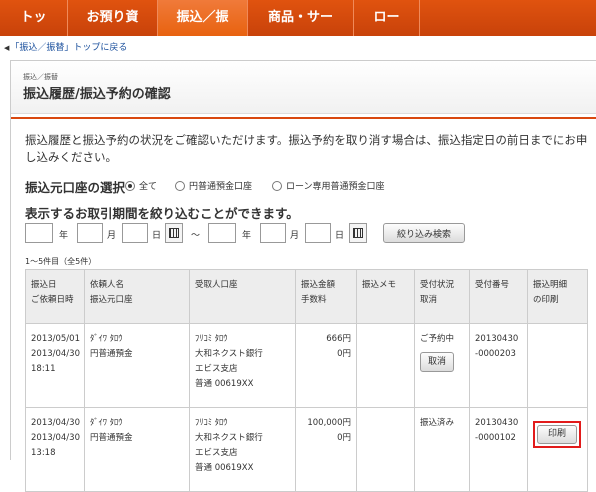  I want to click on cancel-button: 取消, so click(437, 362).